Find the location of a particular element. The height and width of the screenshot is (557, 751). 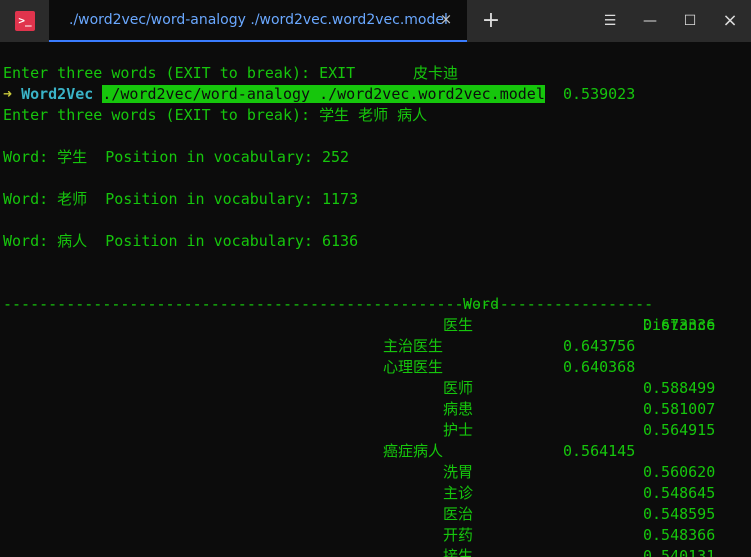

tab-close-icon: × is located at coordinates (446, 19).